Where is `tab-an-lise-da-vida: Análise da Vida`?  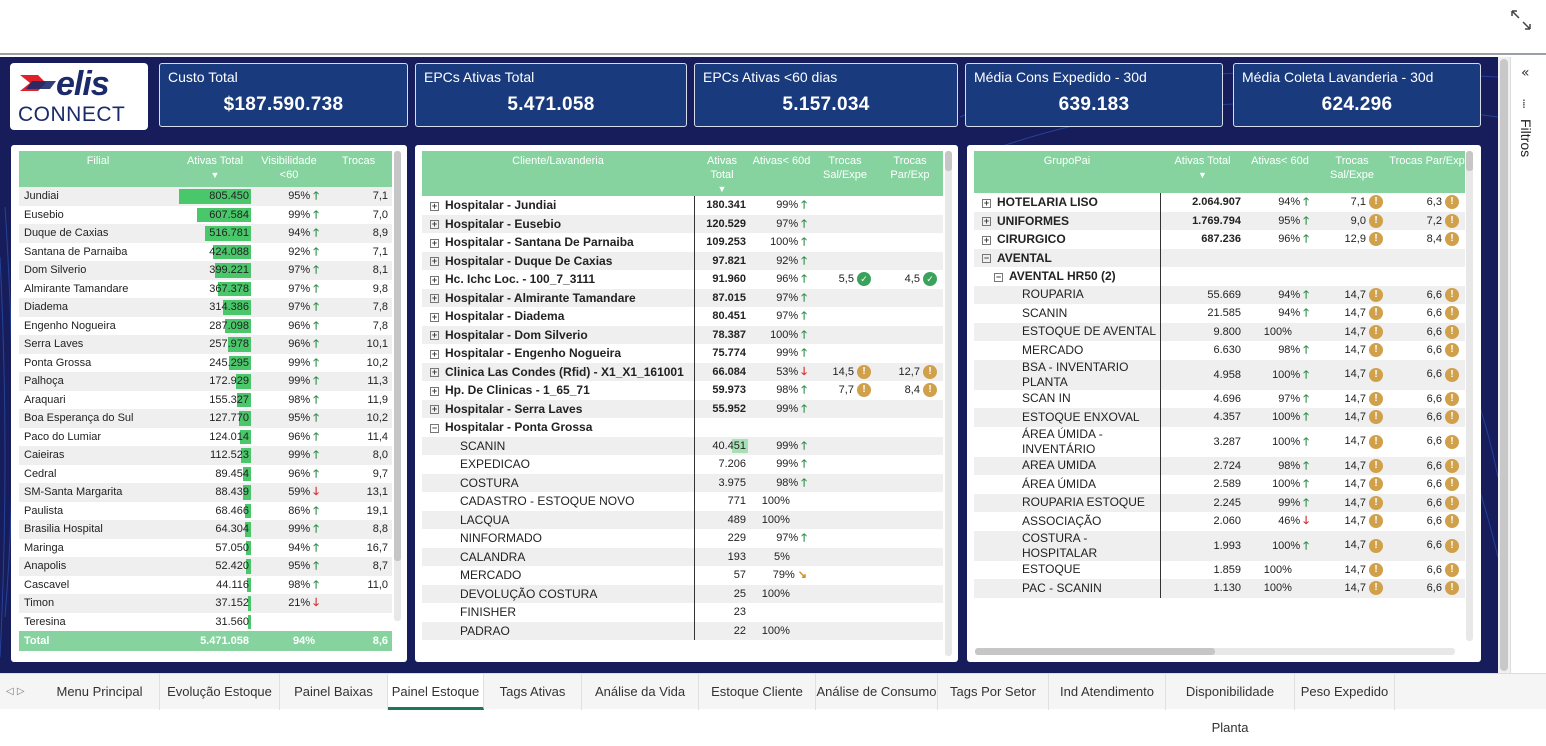 tab-an-lise-da-vida: Análise da Vida is located at coordinates (640, 692).